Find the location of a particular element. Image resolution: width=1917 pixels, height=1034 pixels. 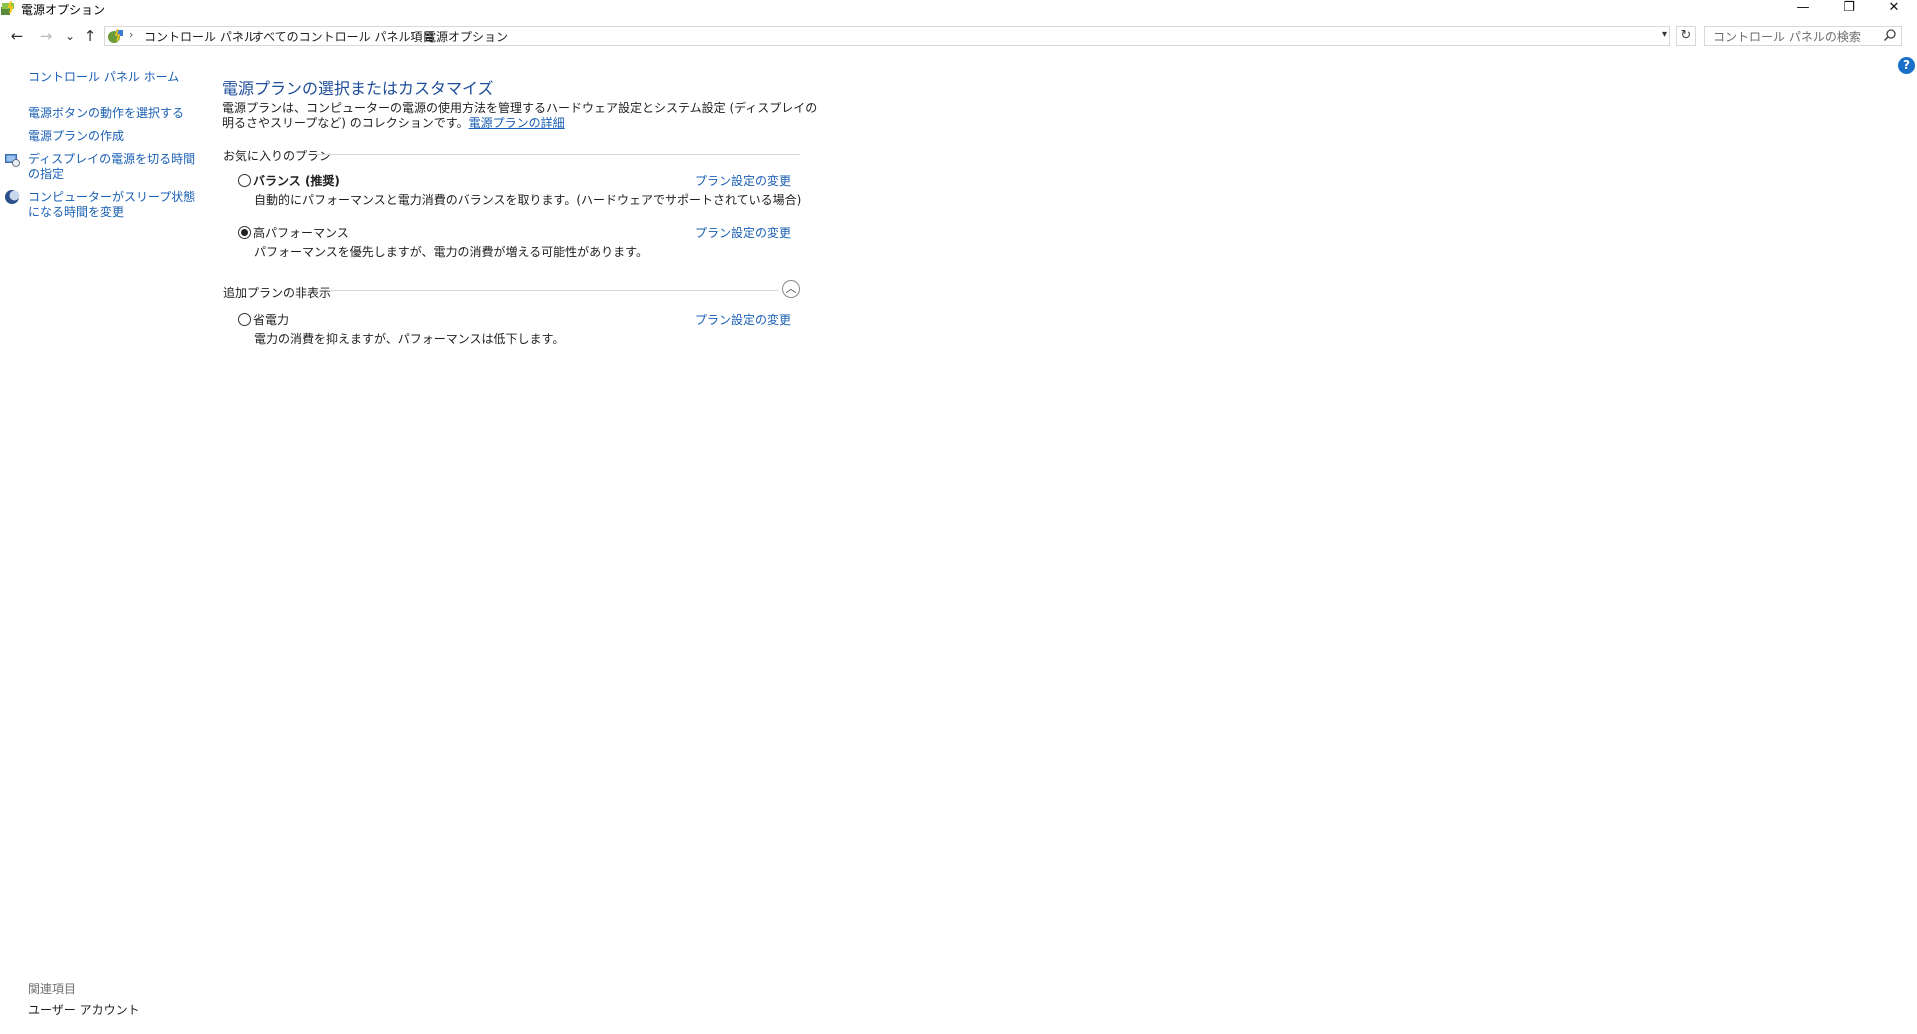

sidebar-control-panel-home: コントロール パネル ホーム is located at coordinates (103, 77).